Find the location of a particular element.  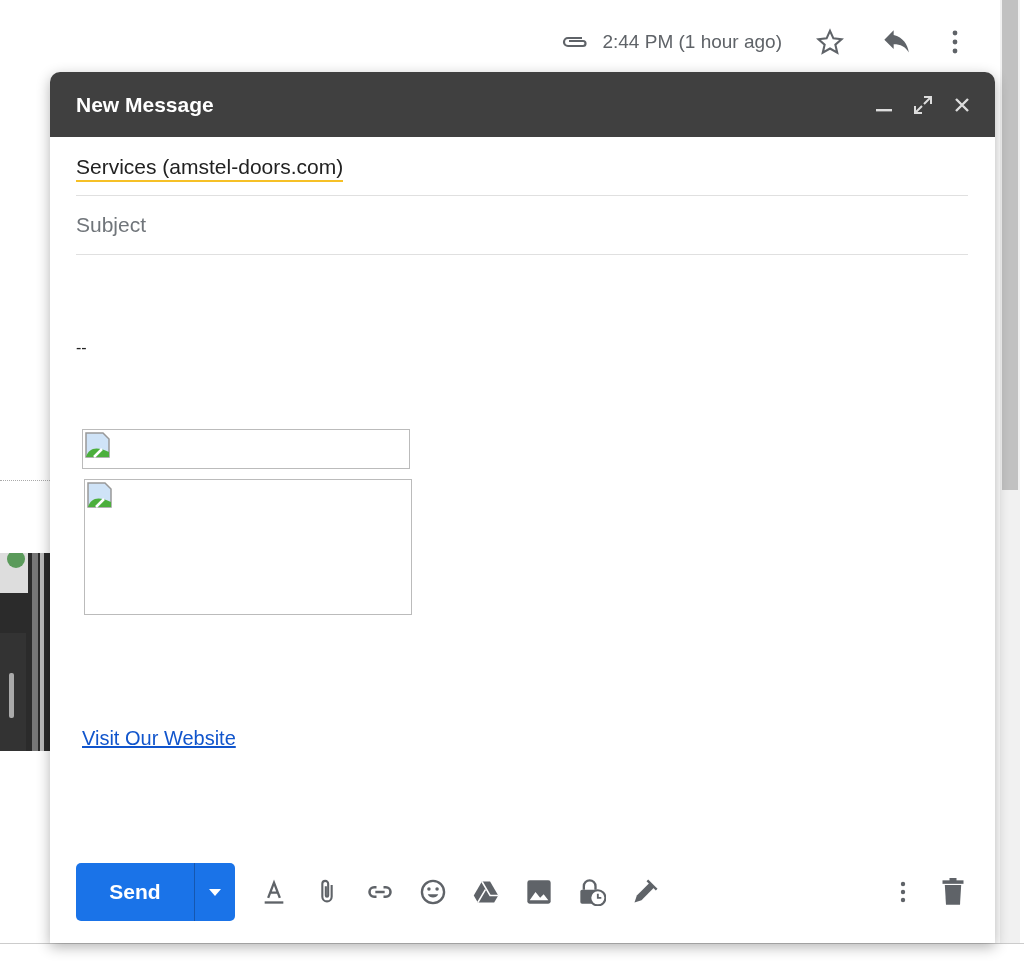

image-icon is located at coordinates (539, 892).